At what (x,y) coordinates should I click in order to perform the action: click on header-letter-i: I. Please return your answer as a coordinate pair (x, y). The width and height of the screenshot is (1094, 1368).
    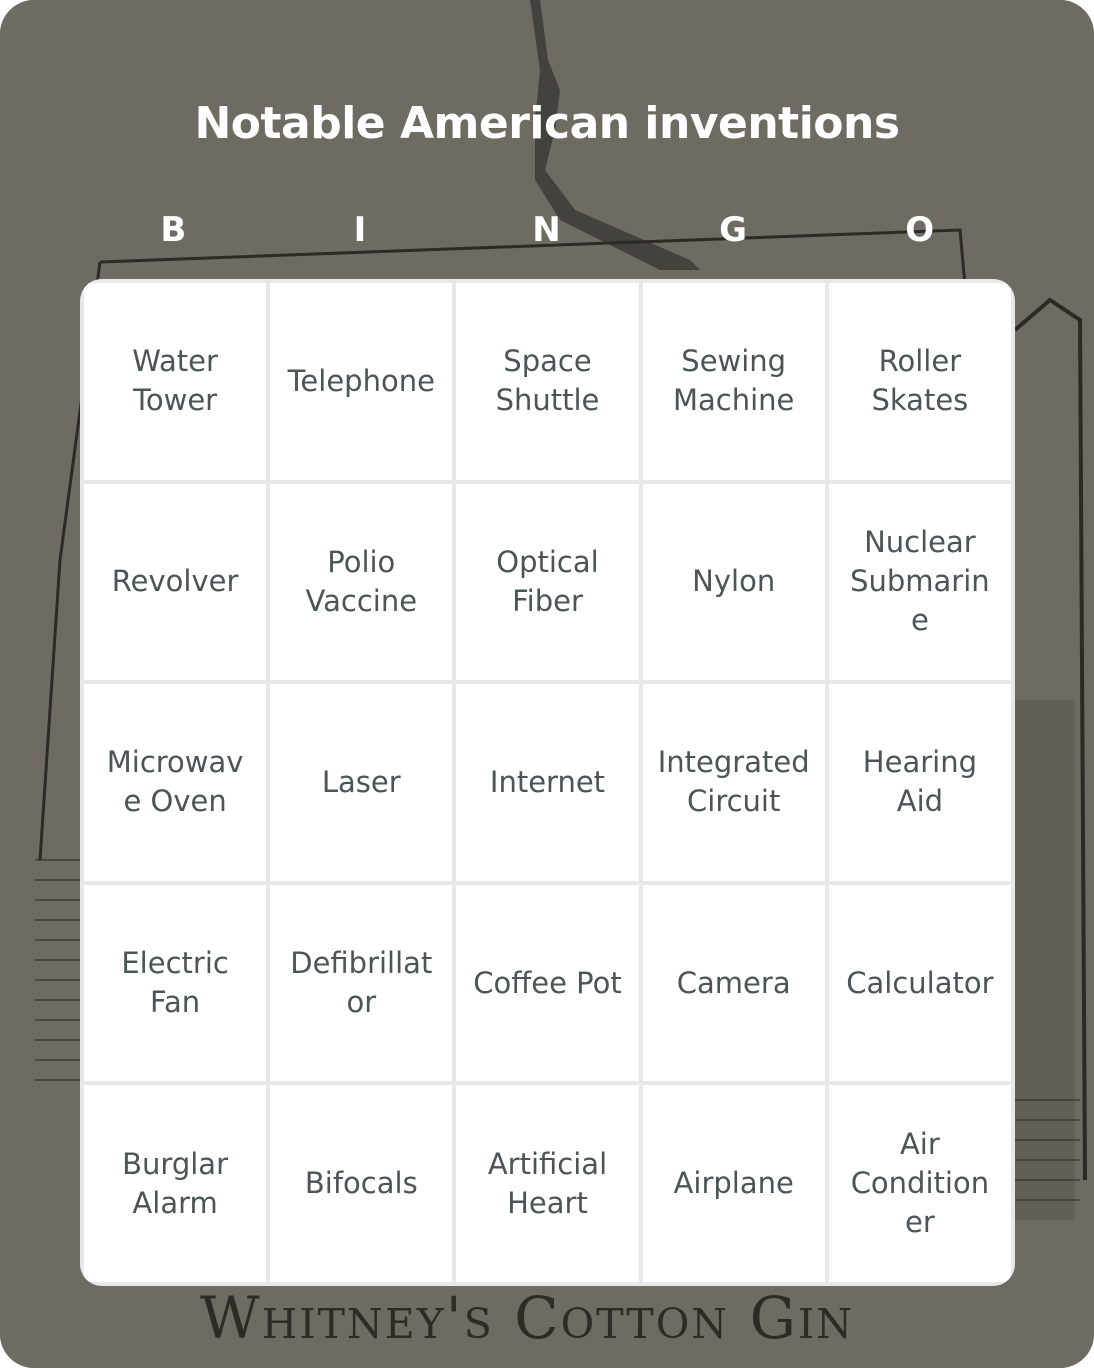
    Looking at the image, I should click on (360, 230).